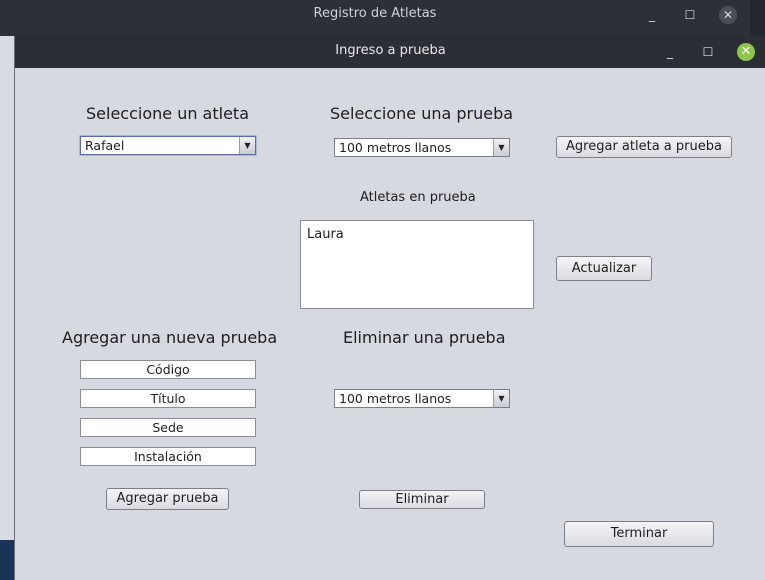 The height and width of the screenshot is (580, 765). I want to click on finish-button: Terminar, so click(639, 534).